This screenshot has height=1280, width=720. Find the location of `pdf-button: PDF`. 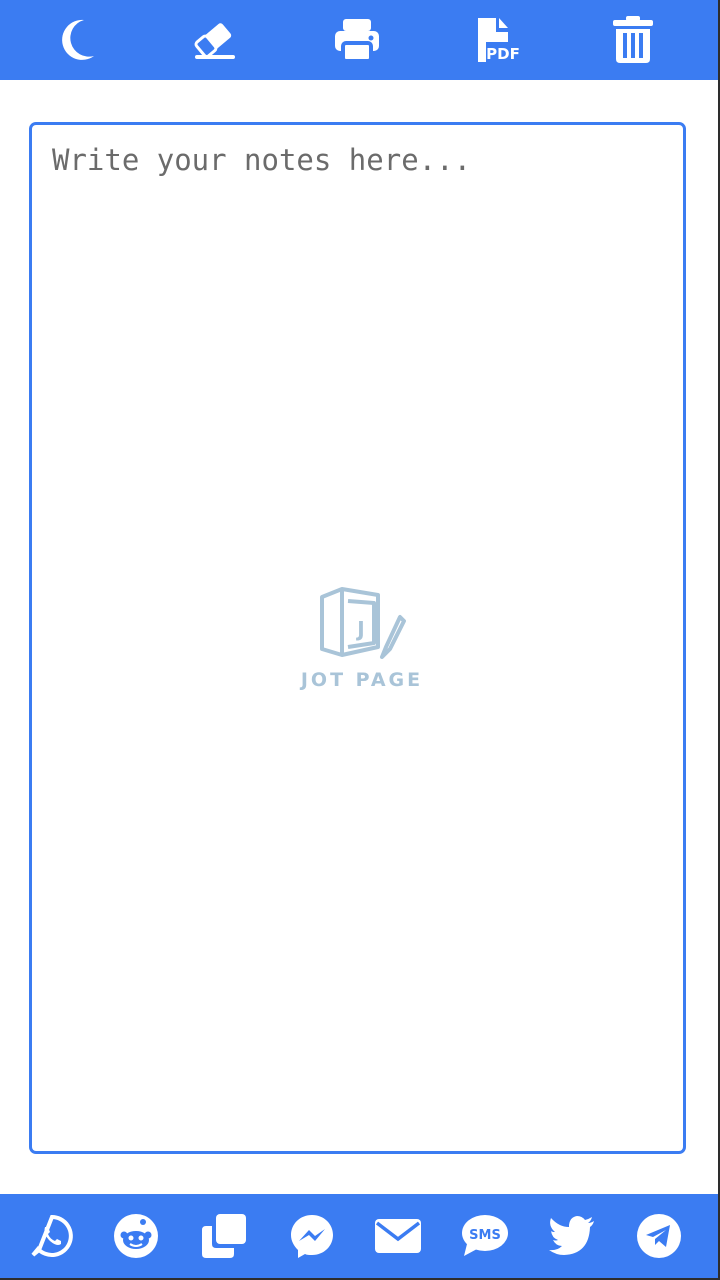

pdf-button: PDF is located at coordinates (497, 40).